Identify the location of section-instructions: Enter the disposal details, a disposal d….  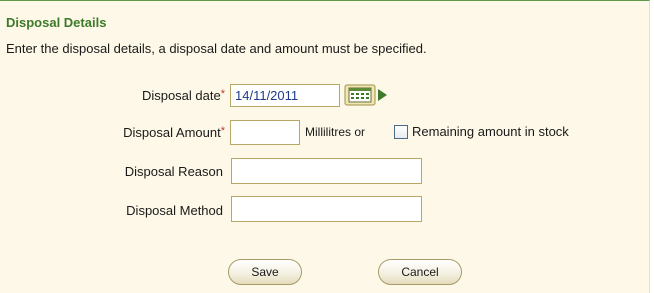
(216, 48).